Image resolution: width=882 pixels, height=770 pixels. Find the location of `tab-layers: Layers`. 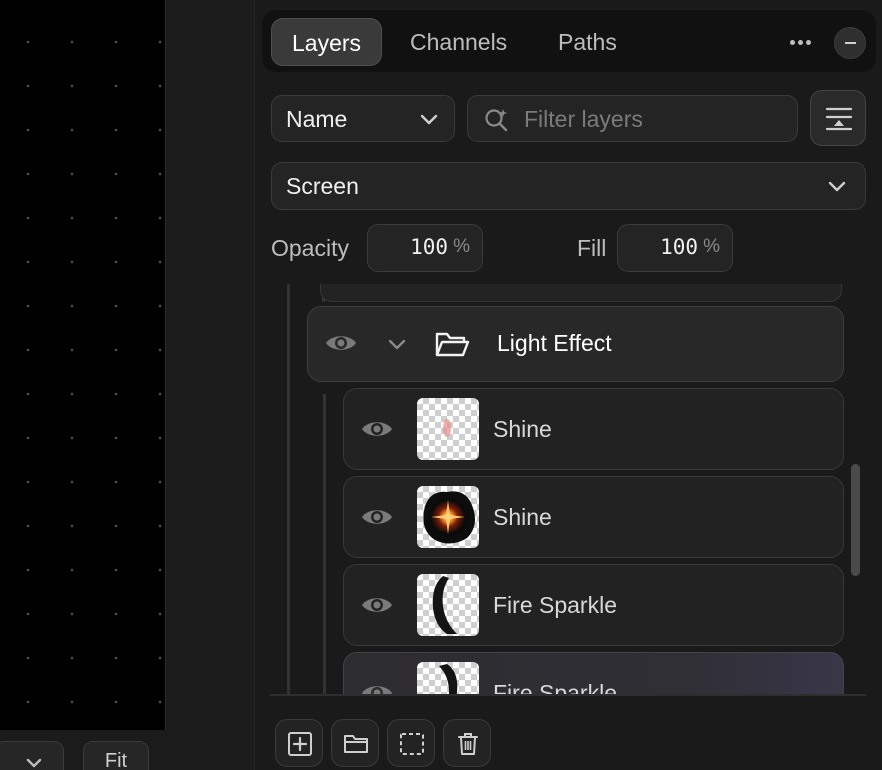

tab-layers: Layers is located at coordinates (327, 42).